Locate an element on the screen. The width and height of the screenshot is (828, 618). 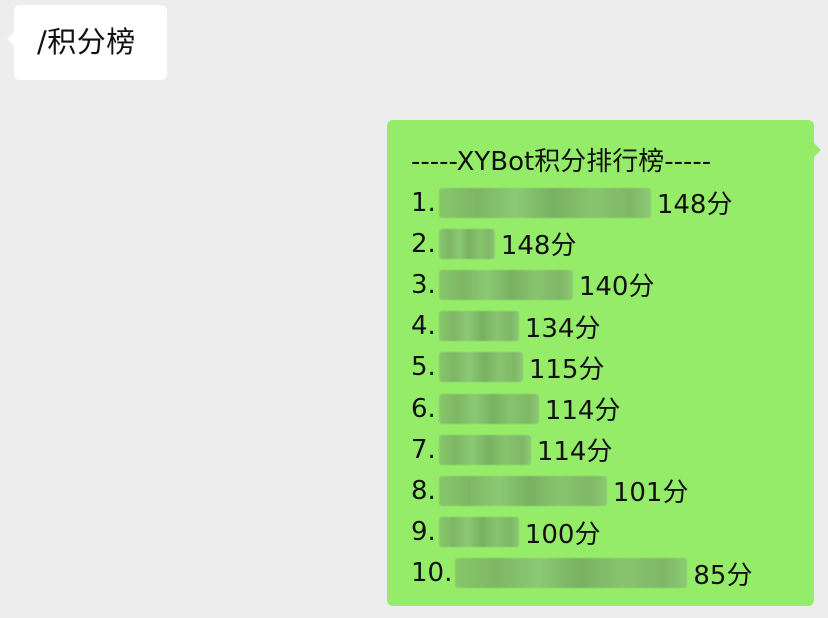
rank-number: 2. is located at coordinates (423, 243).